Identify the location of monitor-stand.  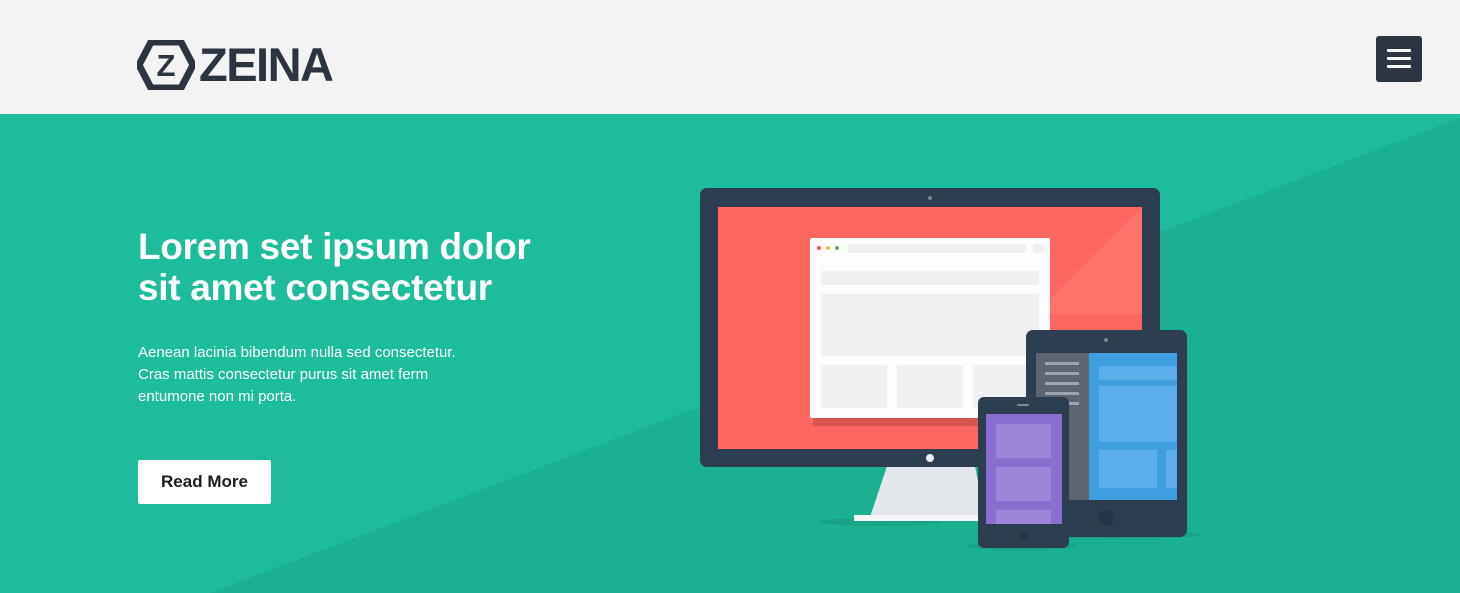
(901, 496).